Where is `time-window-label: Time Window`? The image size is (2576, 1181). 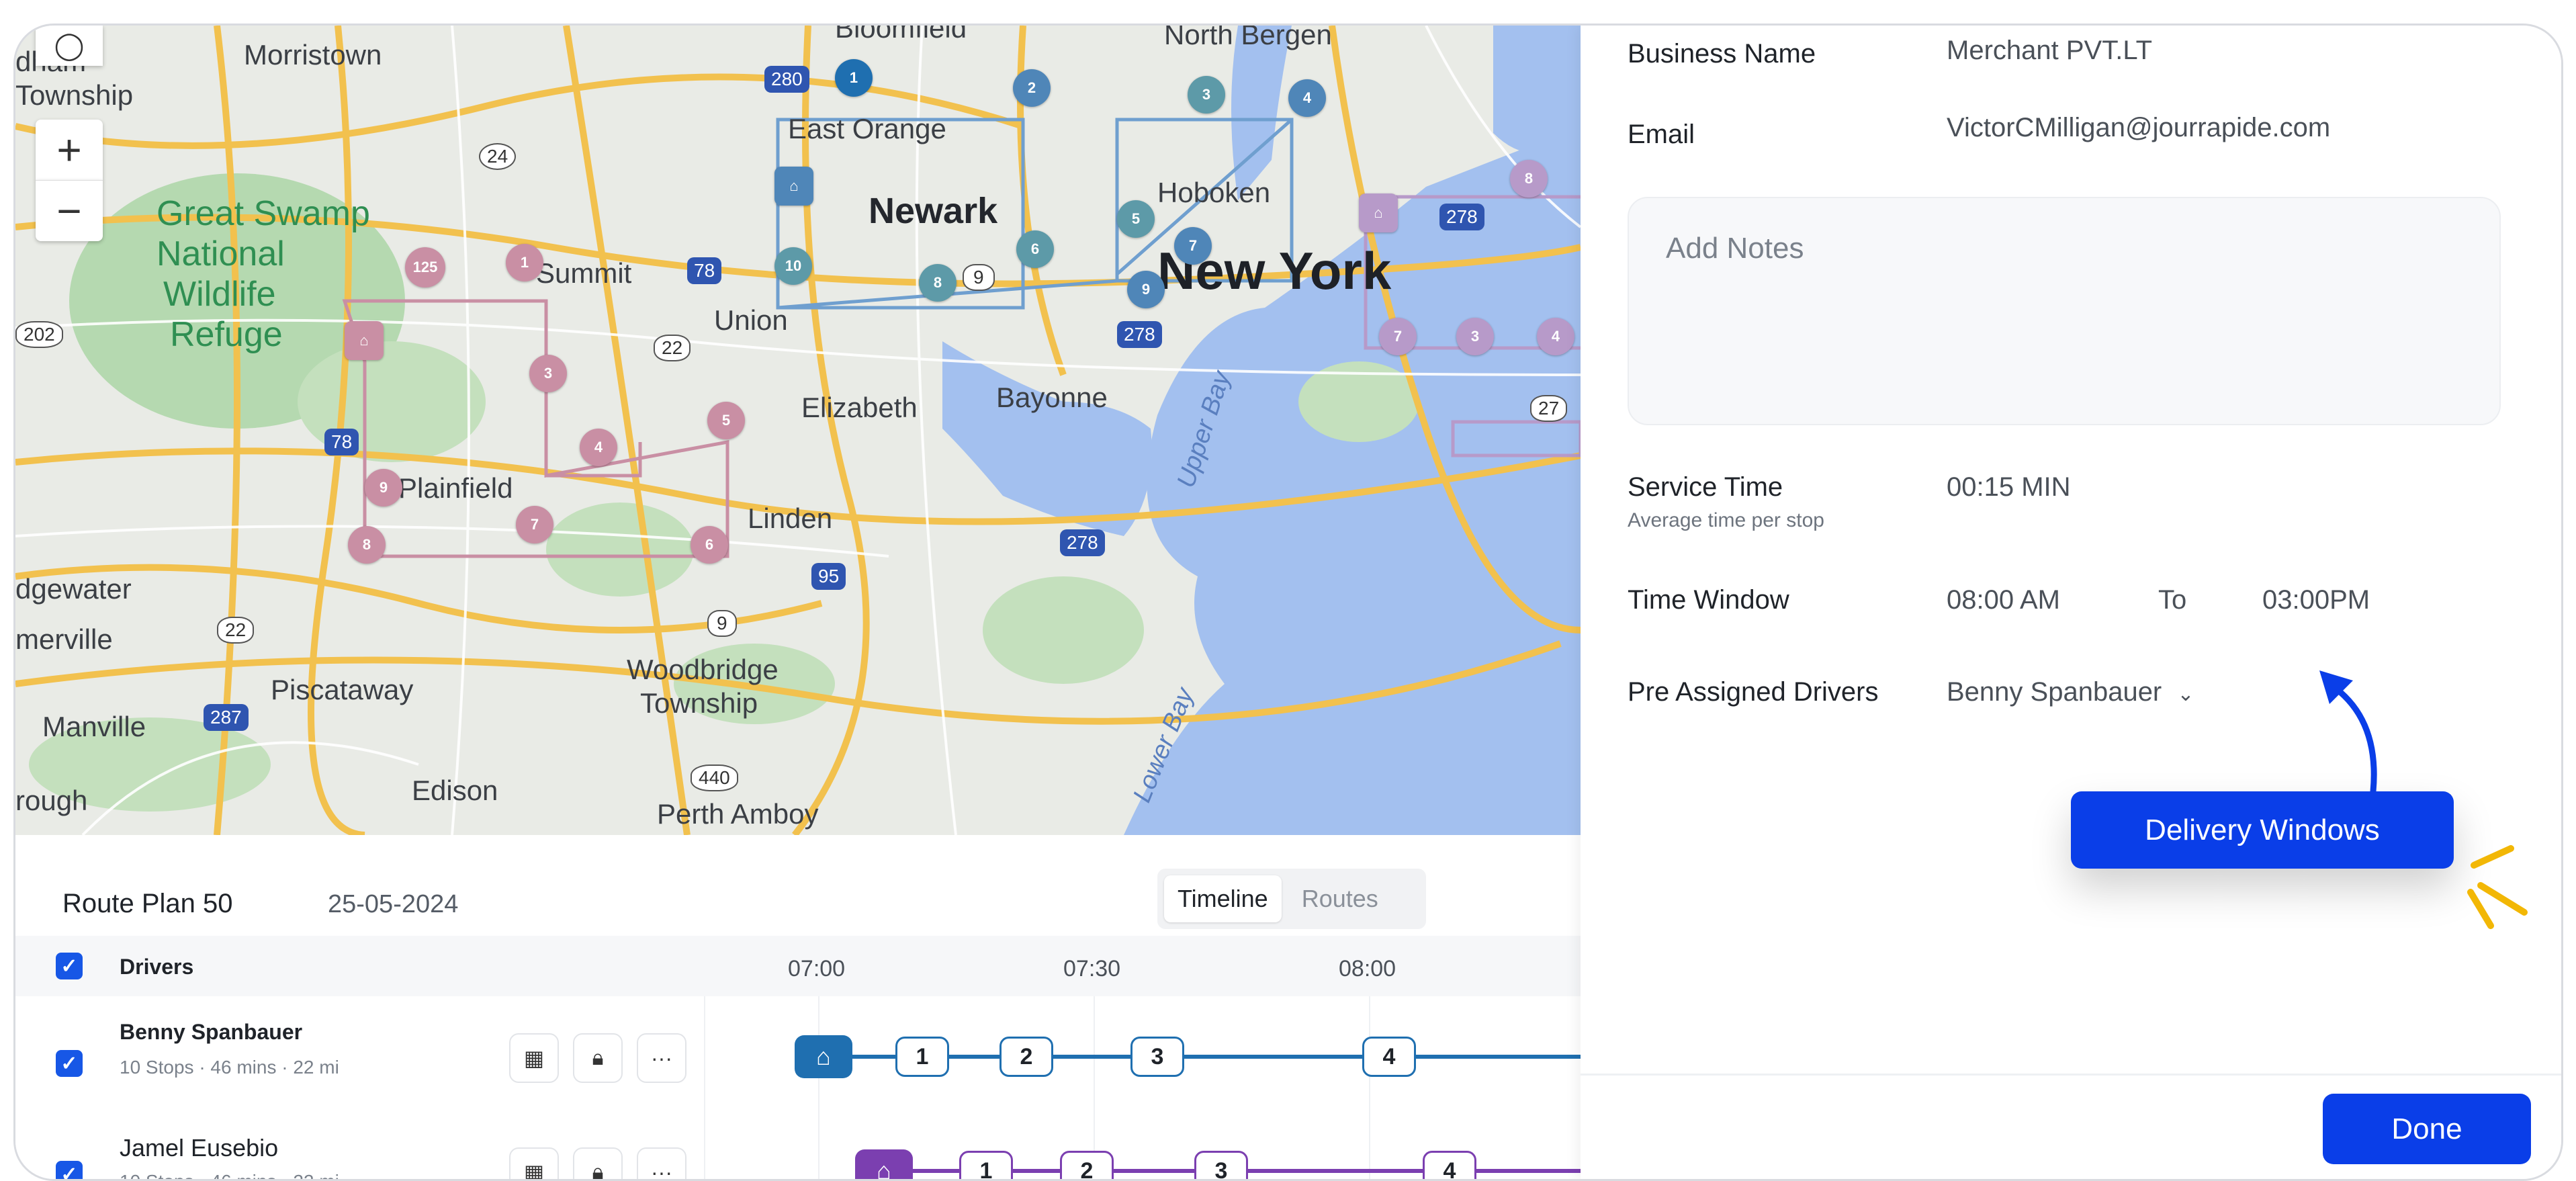 time-window-label: Time Window is located at coordinates (1708, 600).